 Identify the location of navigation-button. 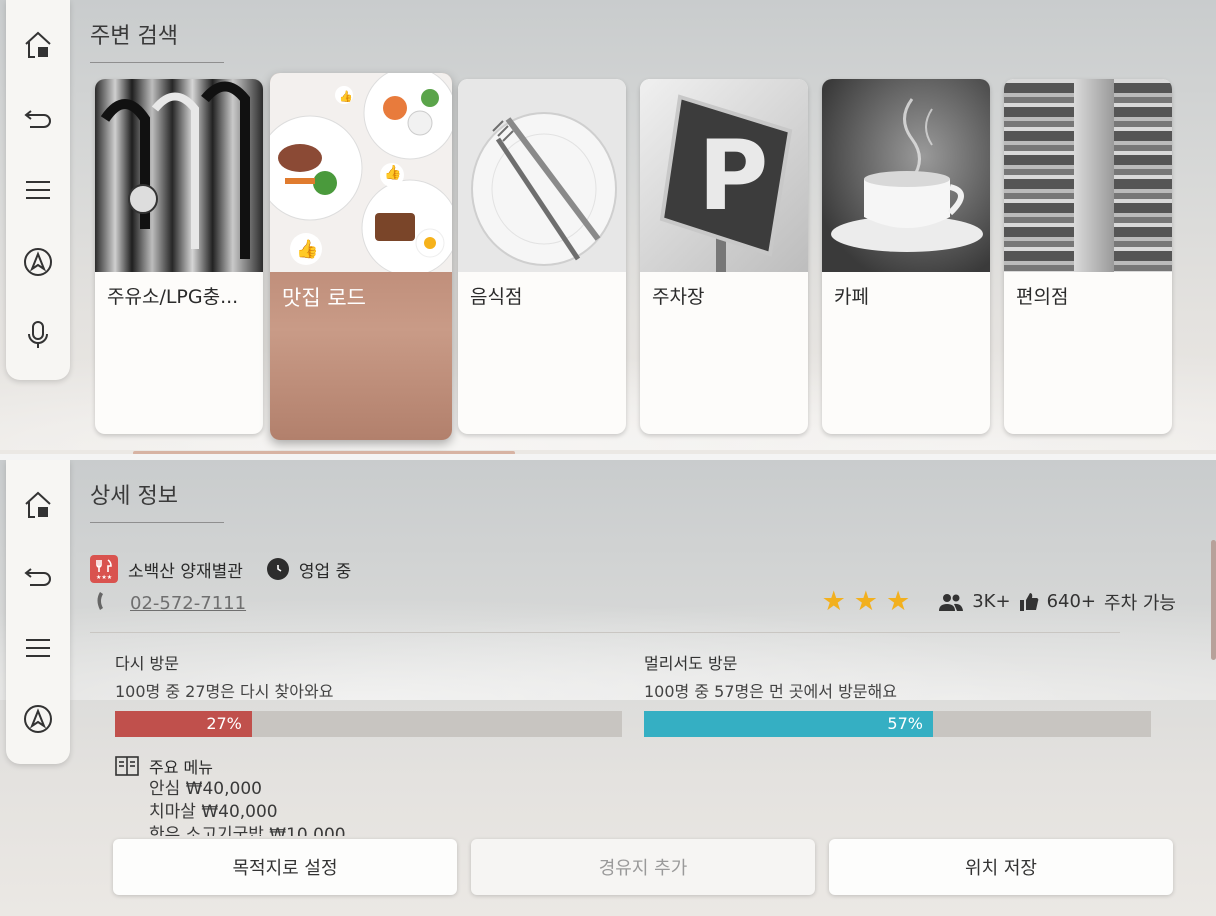
(38, 262).